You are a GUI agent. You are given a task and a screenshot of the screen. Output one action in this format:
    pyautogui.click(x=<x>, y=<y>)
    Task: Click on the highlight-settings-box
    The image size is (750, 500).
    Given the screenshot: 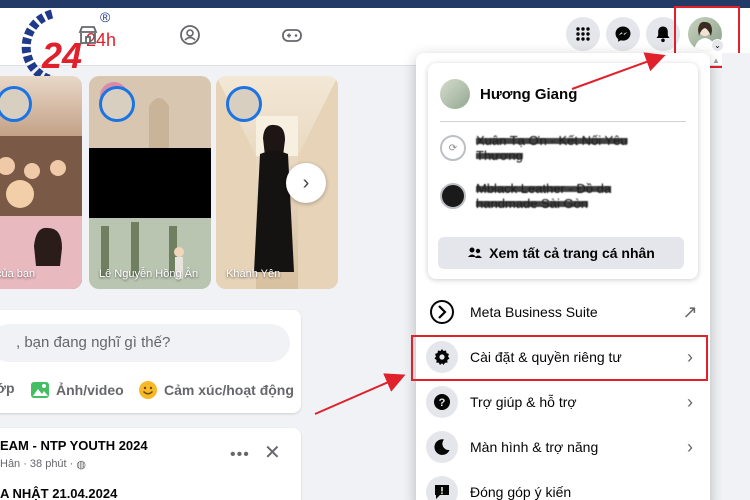 What is the action you would take?
    pyautogui.click(x=559, y=358)
    